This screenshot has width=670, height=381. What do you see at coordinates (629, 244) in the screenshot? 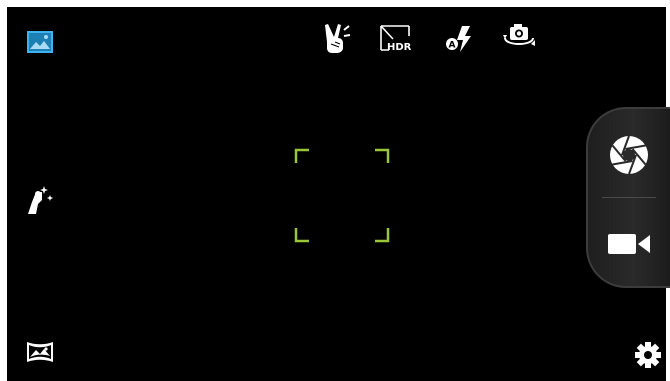
I see `video-camera-icon` at bounding box center [629, 244].